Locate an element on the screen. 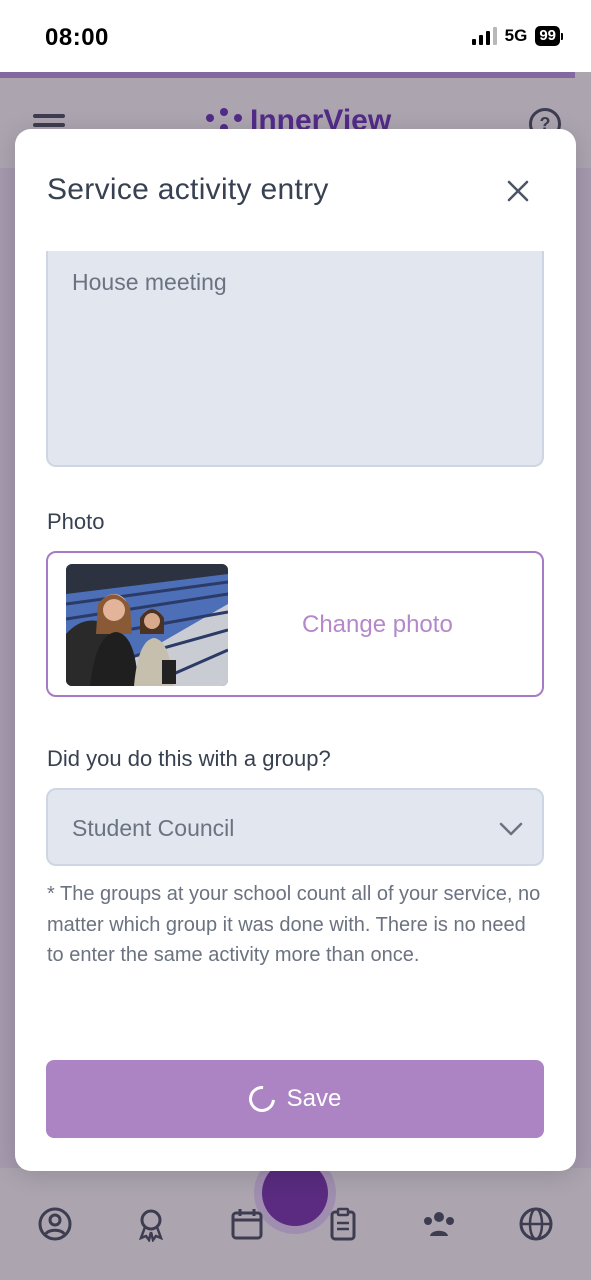 The height and width of the screenshot is (1280, 591). battery-level: 99 is located at coordinates (547, 36).